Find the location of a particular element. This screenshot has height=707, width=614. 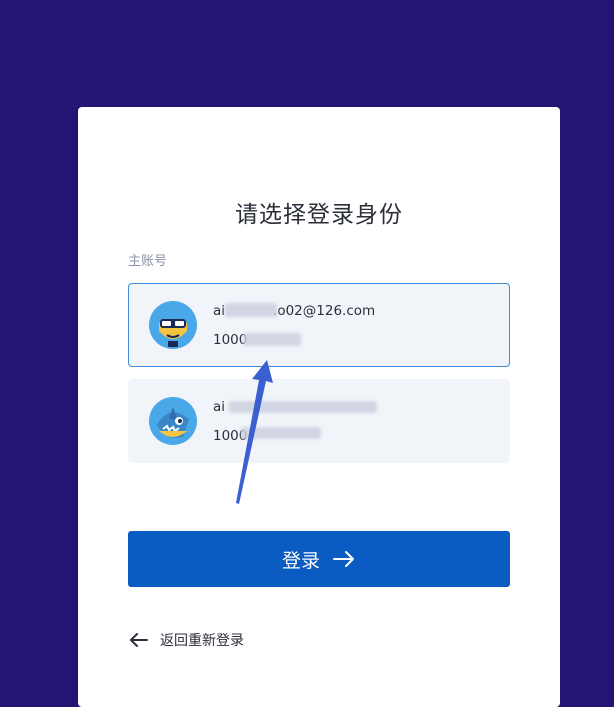

section-label-main-account: 主账号 is located at coordinates (148, 261).